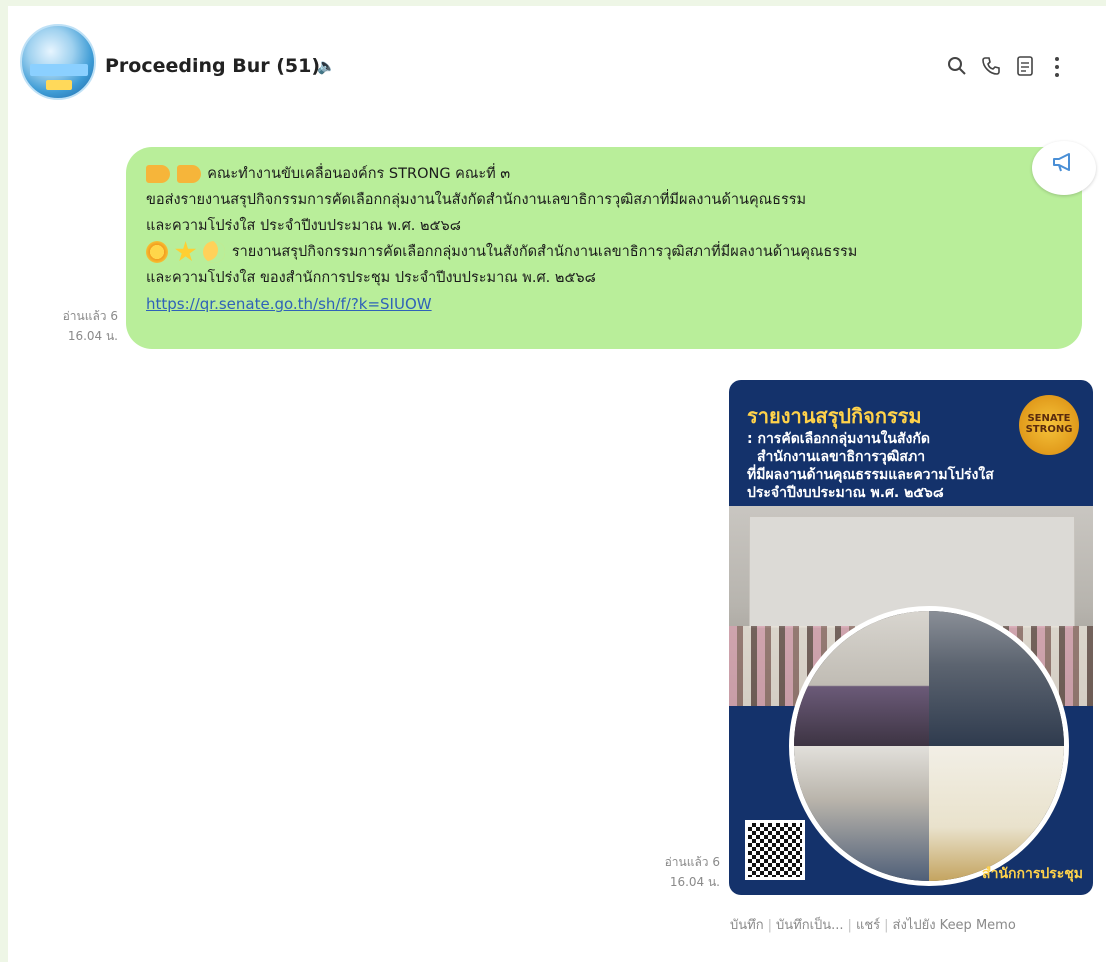  Describe the element at coordinates (747, 925) in the screenshot. I see `save-action: บันทึก` at that location.